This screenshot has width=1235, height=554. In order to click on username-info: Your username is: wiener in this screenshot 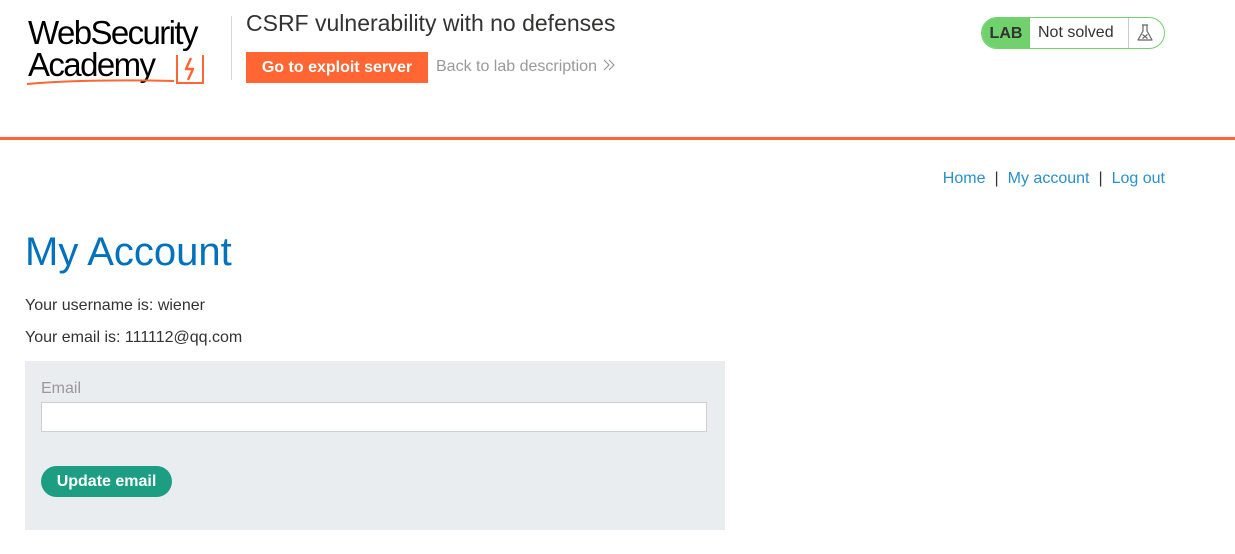, I will do `click(115, 305)`.